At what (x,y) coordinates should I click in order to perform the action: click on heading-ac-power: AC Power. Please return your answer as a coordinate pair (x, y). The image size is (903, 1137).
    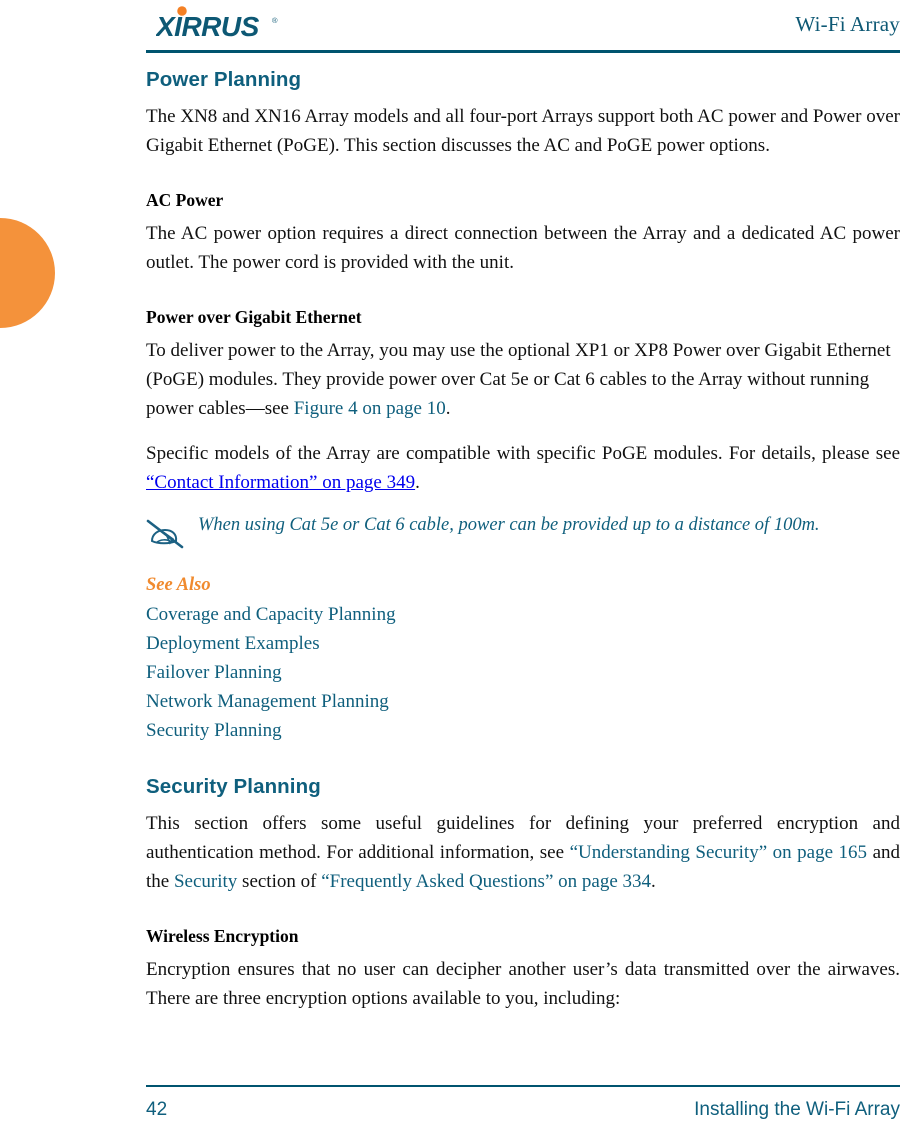
    Looking at the image, I should click on (185, 200).